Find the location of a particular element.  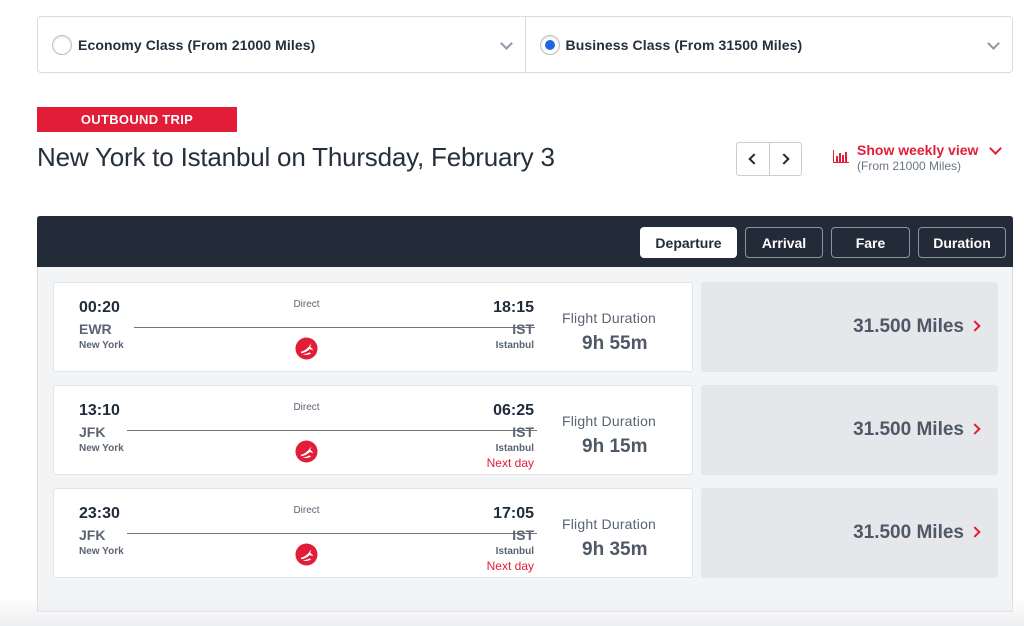

departure-time: 00:20 is located at coordinates (99, 307).